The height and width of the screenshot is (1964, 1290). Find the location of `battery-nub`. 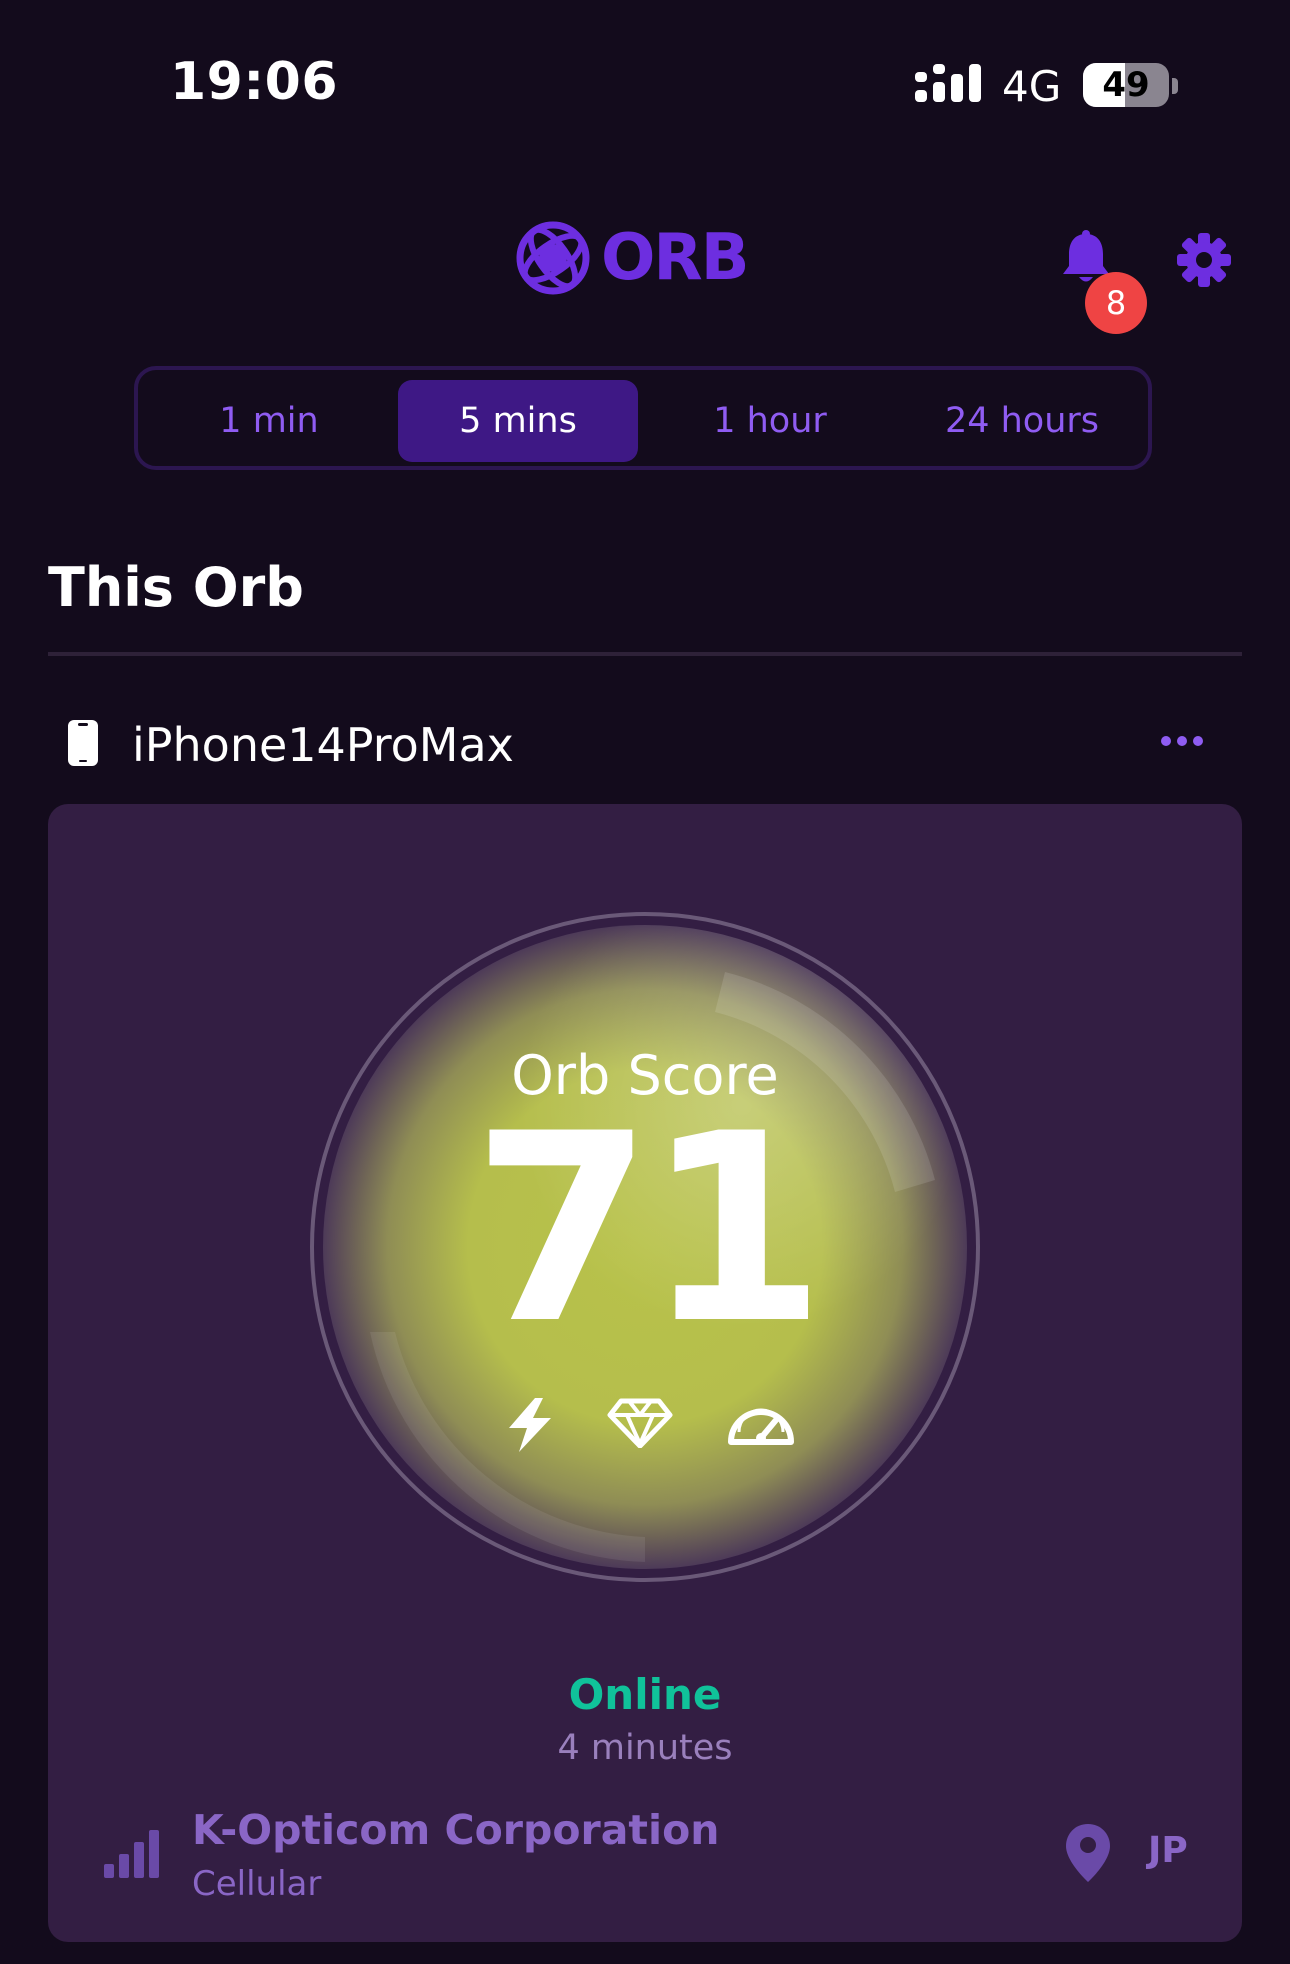

battery-nub is located at coordinates (1175, 86).